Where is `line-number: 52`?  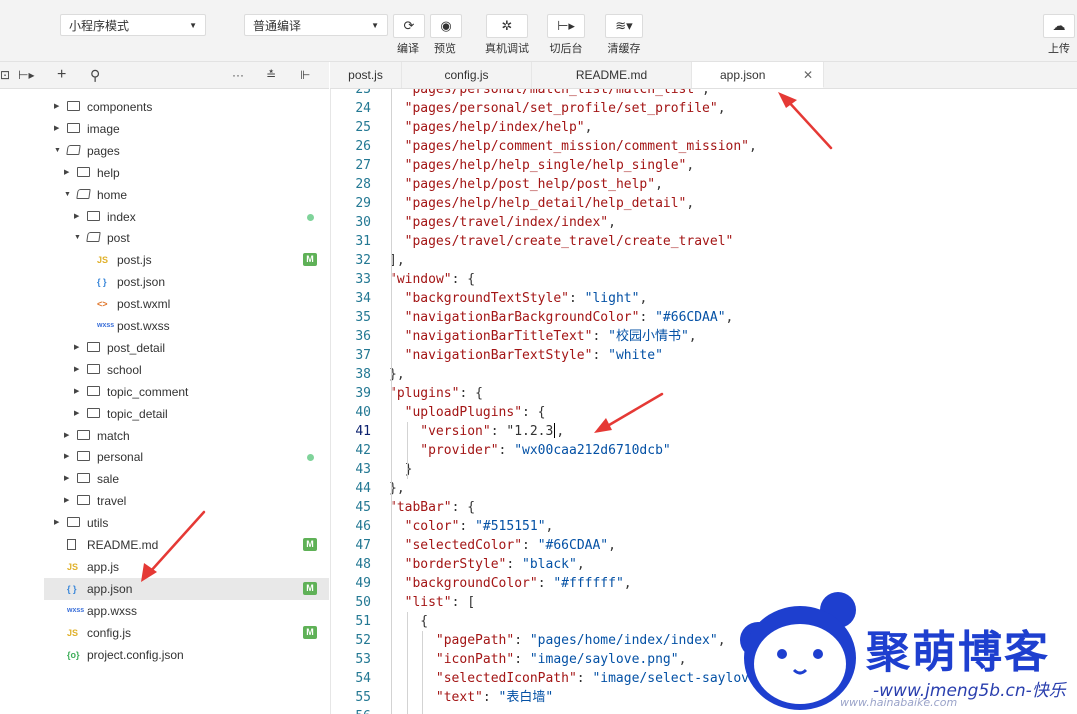 line-number: 52 is located at coordinates (363, 640).